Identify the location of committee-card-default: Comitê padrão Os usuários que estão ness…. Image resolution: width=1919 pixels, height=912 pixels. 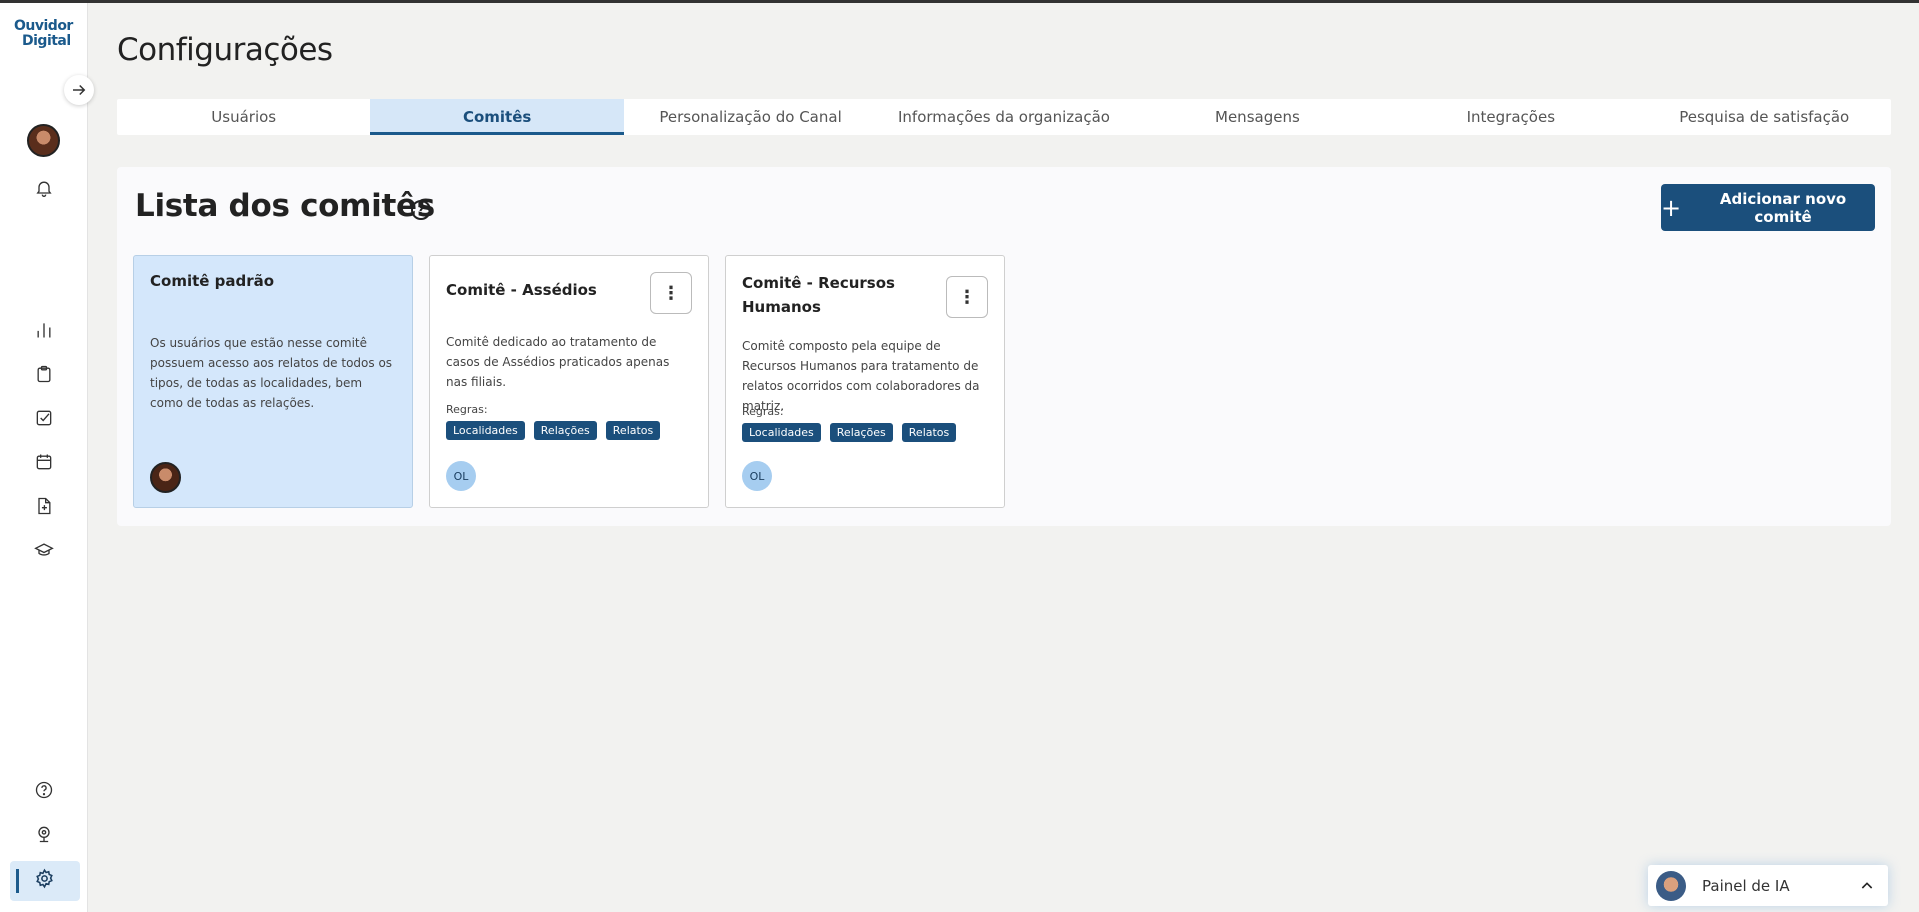
(273, 381).